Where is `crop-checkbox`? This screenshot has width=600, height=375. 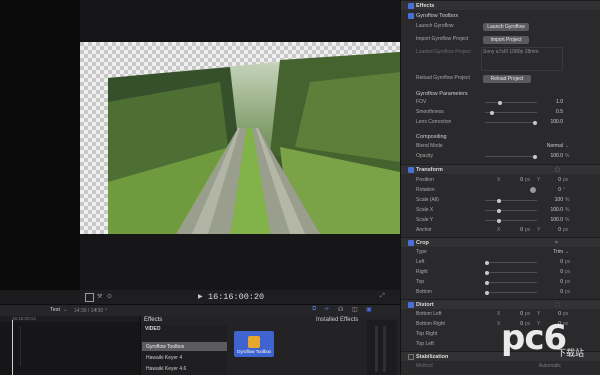 crop-checkbox is located at coordinates (411, 243).